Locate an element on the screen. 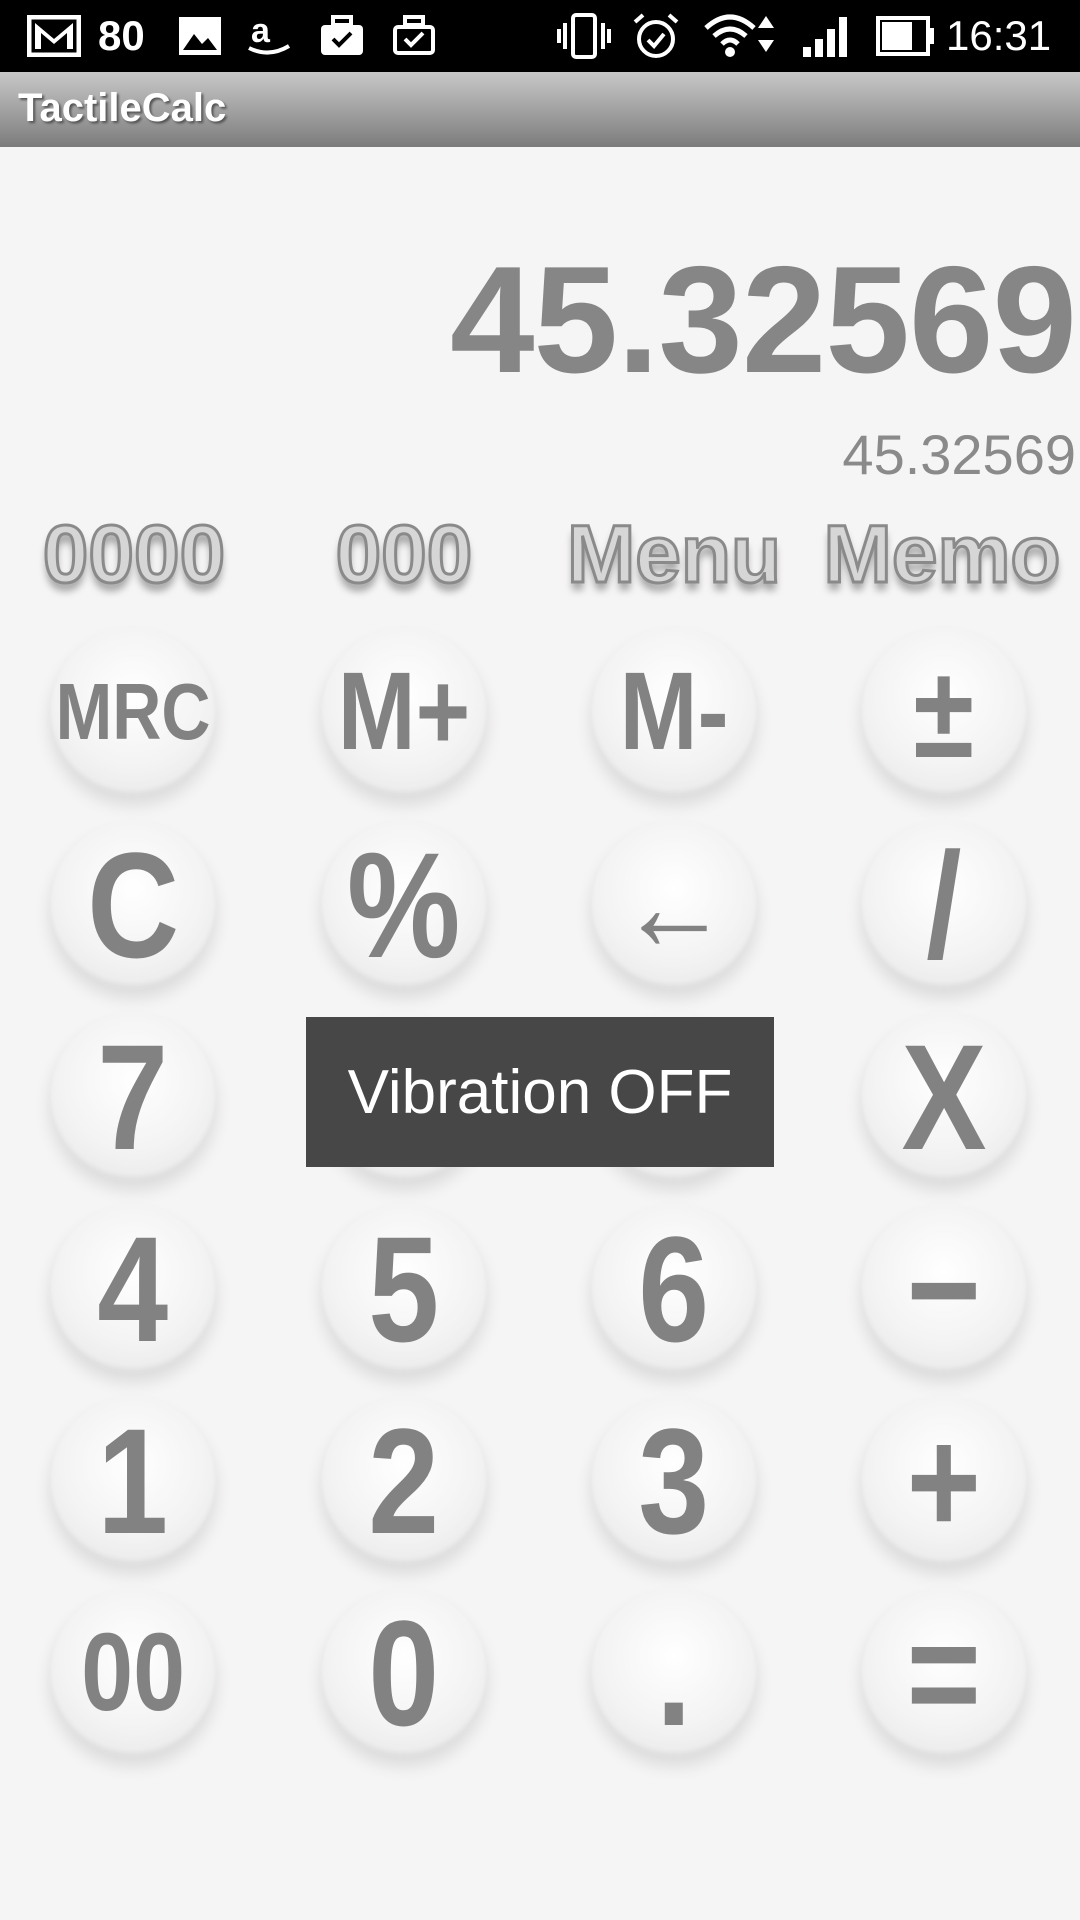 The width and height of the screenshot is (1080, 1920). digit-1-label: 1 is located at coordinates (133, 1481).